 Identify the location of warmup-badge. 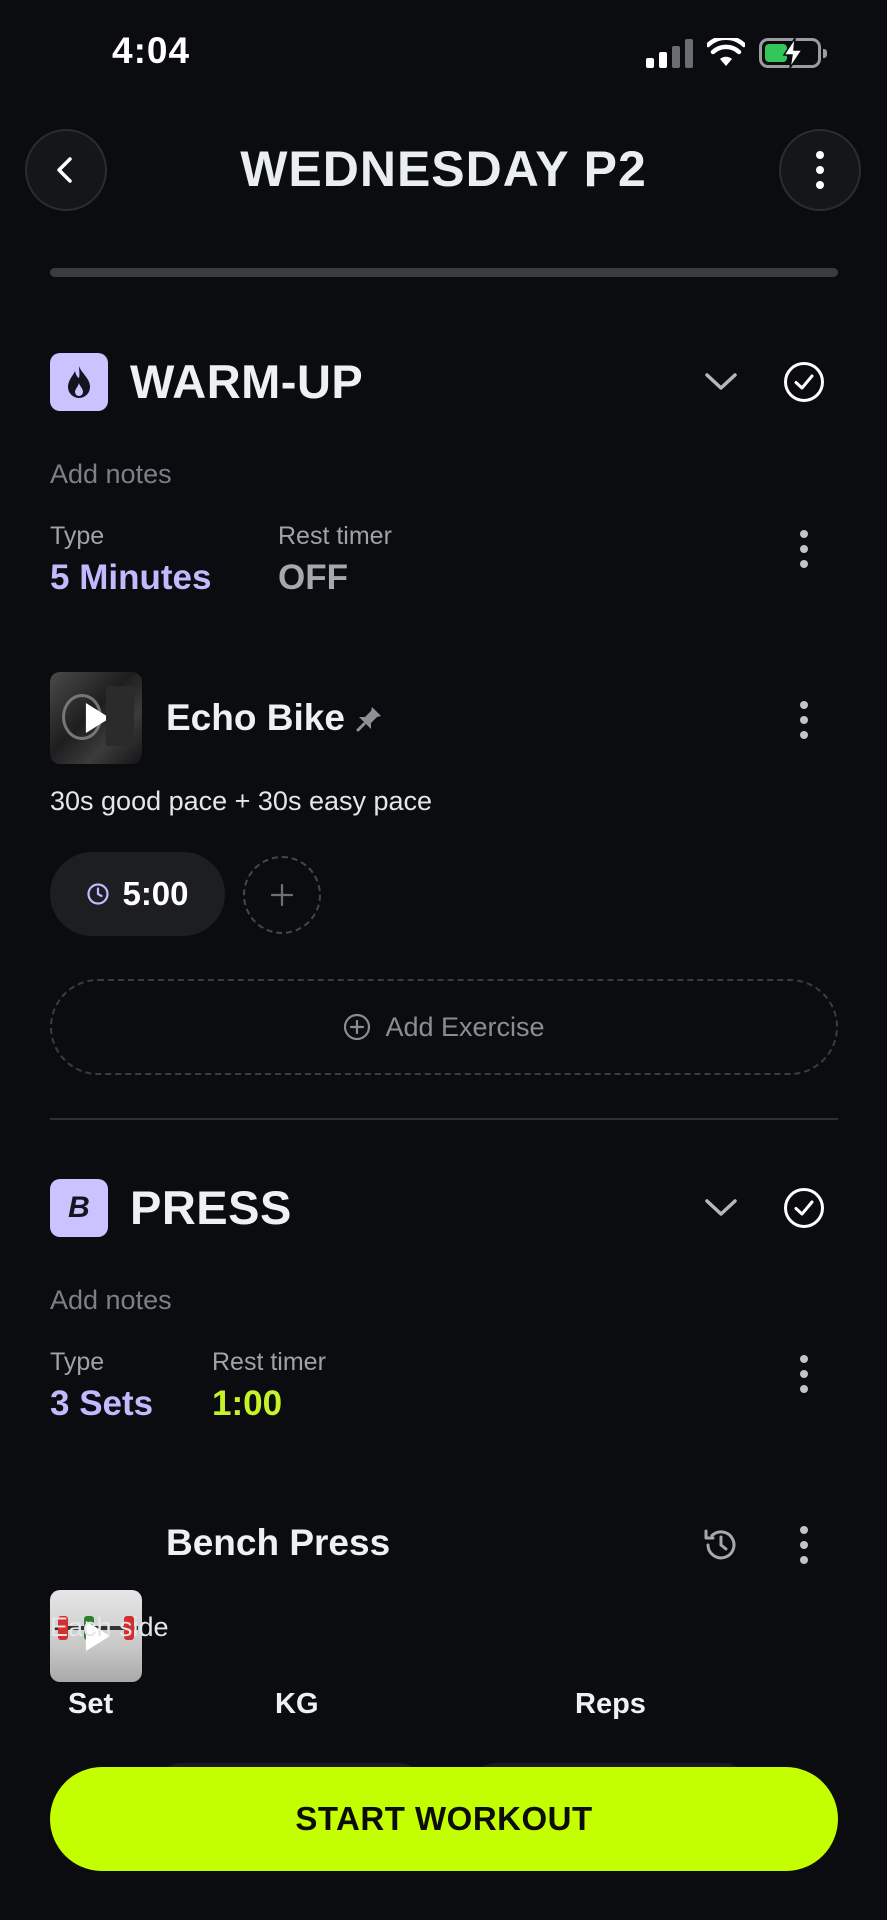
(79, 382).